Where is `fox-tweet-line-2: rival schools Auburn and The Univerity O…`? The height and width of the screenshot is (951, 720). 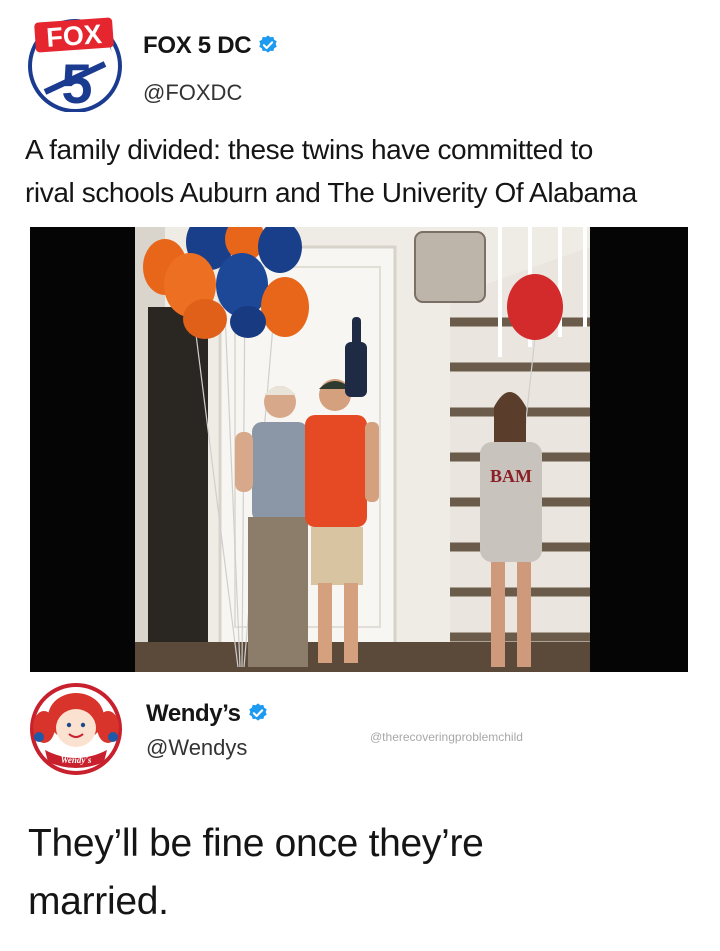 fox-tweet-line-2: rival schools Auburn and The Univerity O… is located at coordinates (331, 192).